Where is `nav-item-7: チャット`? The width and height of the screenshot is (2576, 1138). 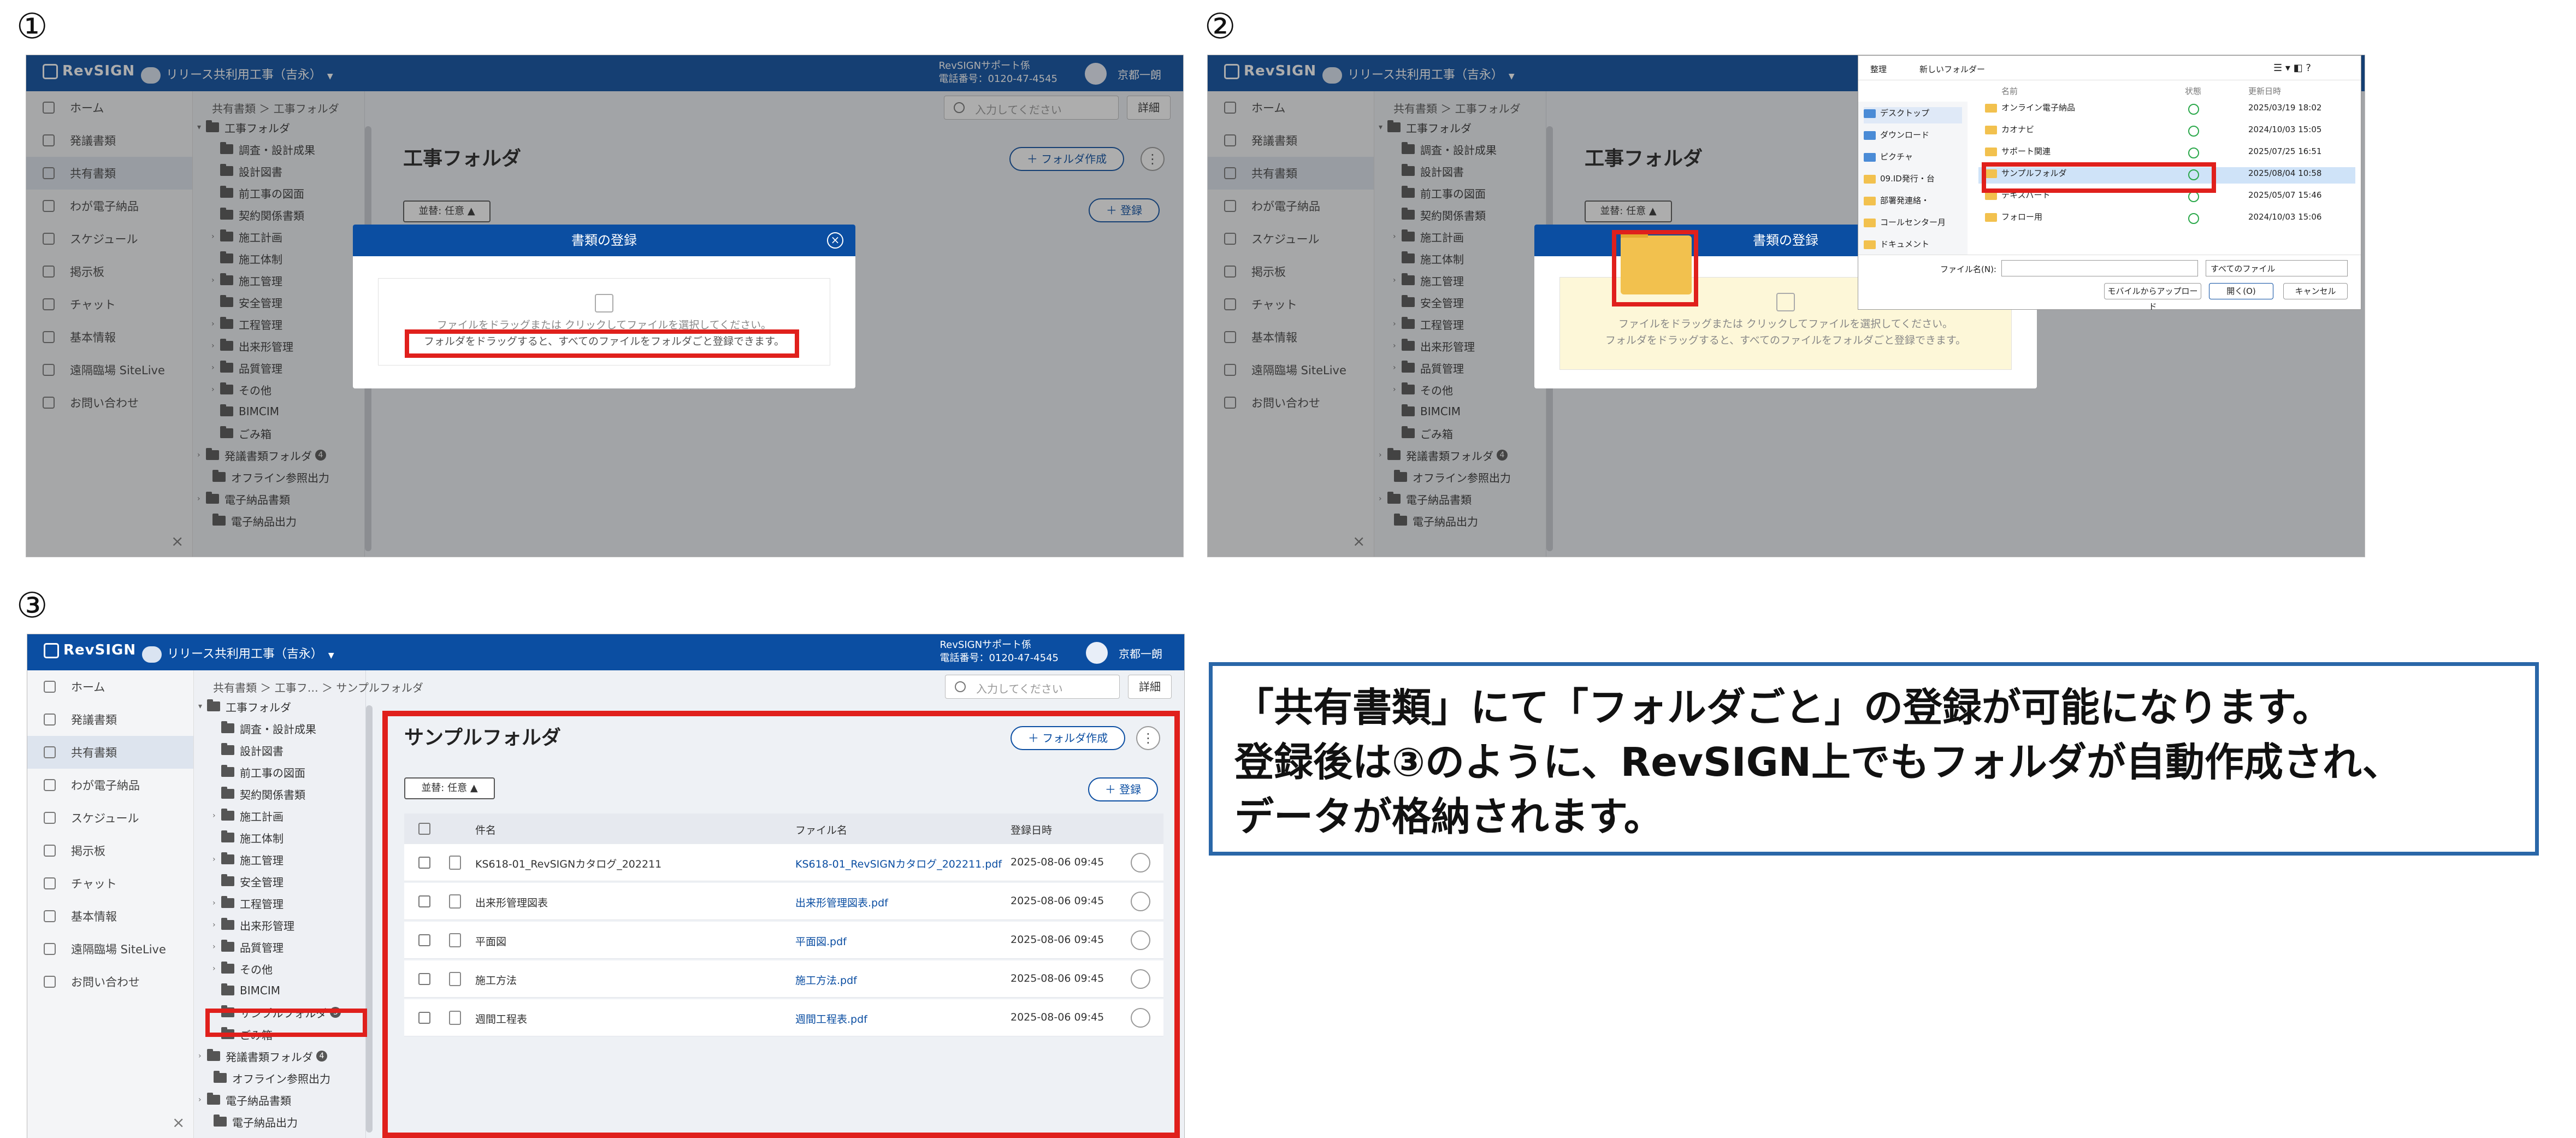 nav-item-7: チャット is located at coordinates (110, 883).